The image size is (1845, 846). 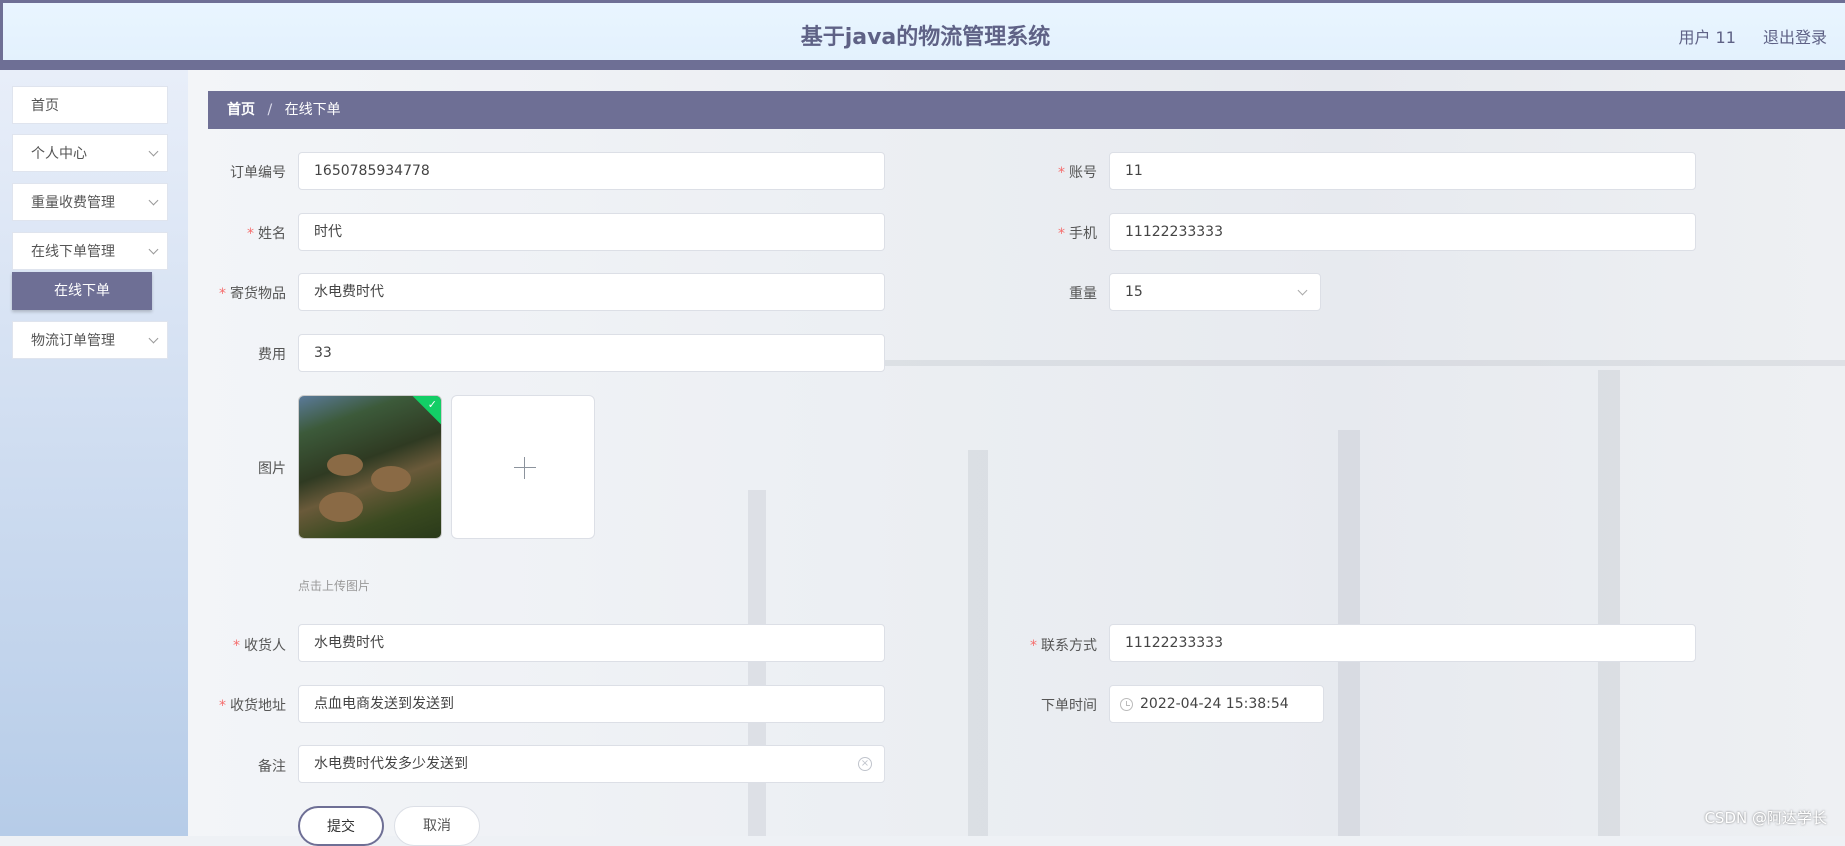 What do you see at coordinates (59, 154) in the screenshot?
I see `sidebar-item-label: 个人中心` at bounding box center [59, 154].